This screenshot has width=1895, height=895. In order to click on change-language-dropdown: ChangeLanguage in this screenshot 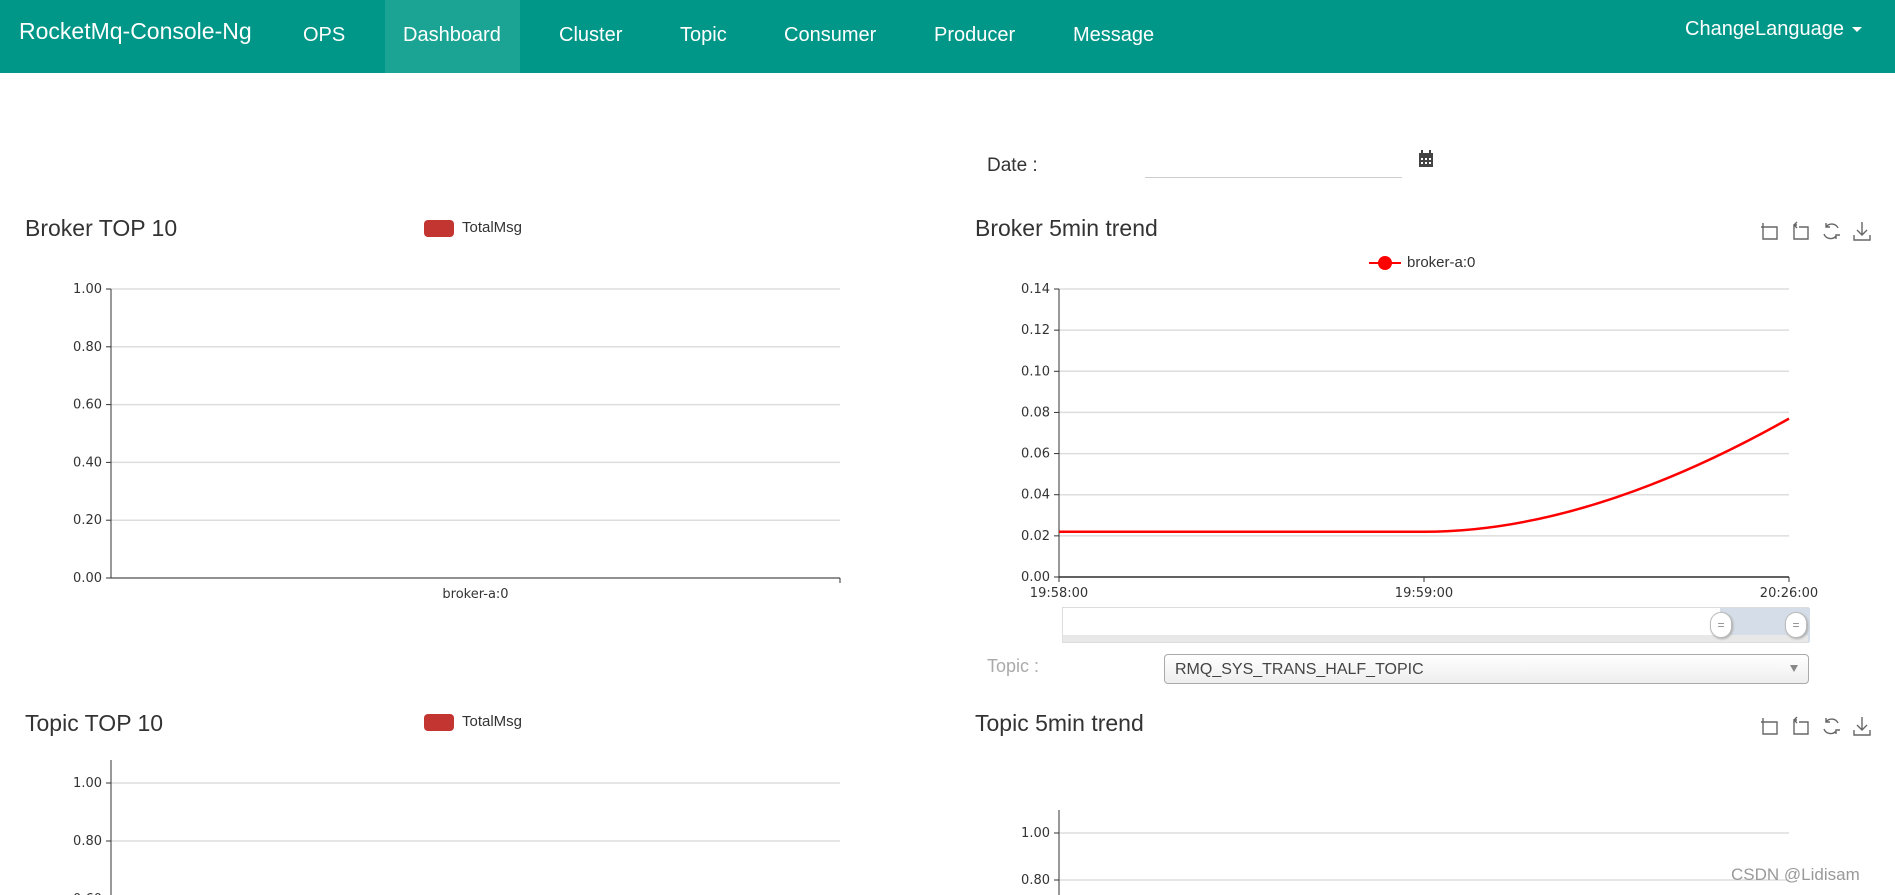, I will do `click(1774, 29)`.